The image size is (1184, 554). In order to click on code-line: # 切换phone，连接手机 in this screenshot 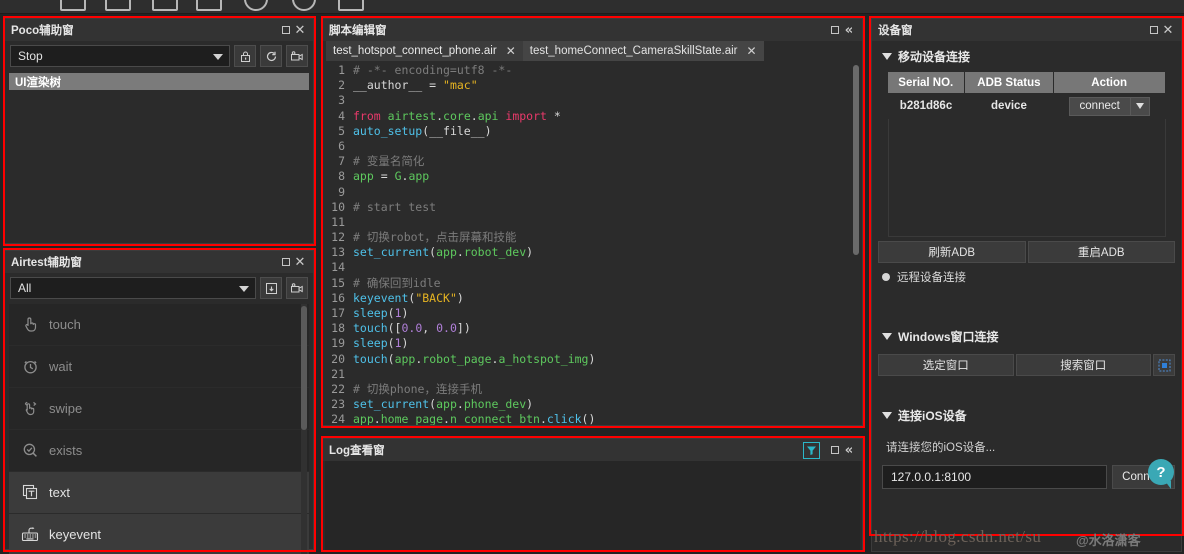, I will do `click(600, 389)`.